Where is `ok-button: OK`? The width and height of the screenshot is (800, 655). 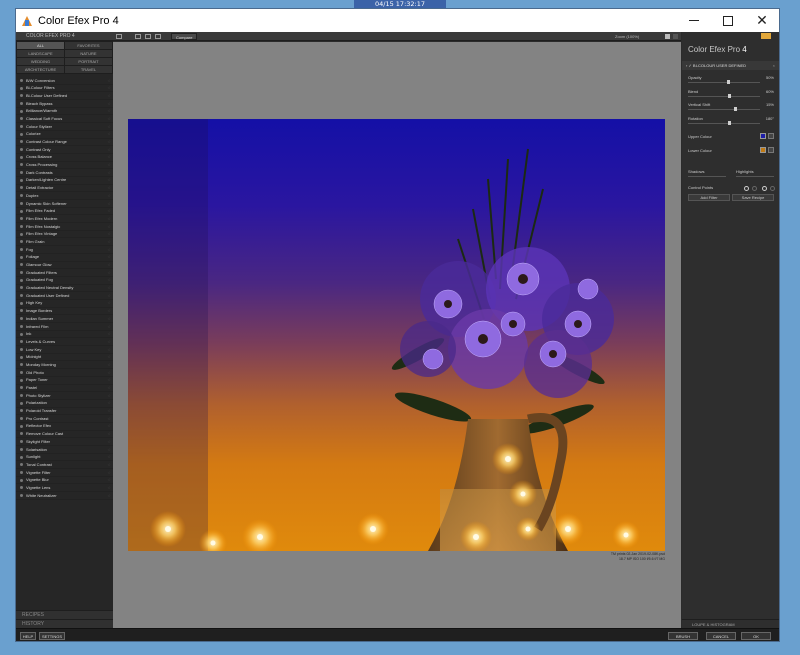
ok-button: OK is located at coordinates (756, 636).